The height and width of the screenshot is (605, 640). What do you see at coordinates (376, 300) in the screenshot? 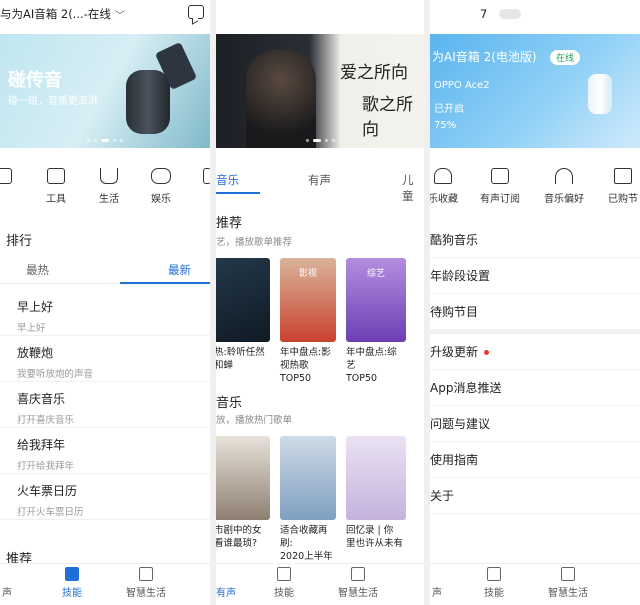
I see `playlist-cover: 综艺` at bounding box center [376, 300].